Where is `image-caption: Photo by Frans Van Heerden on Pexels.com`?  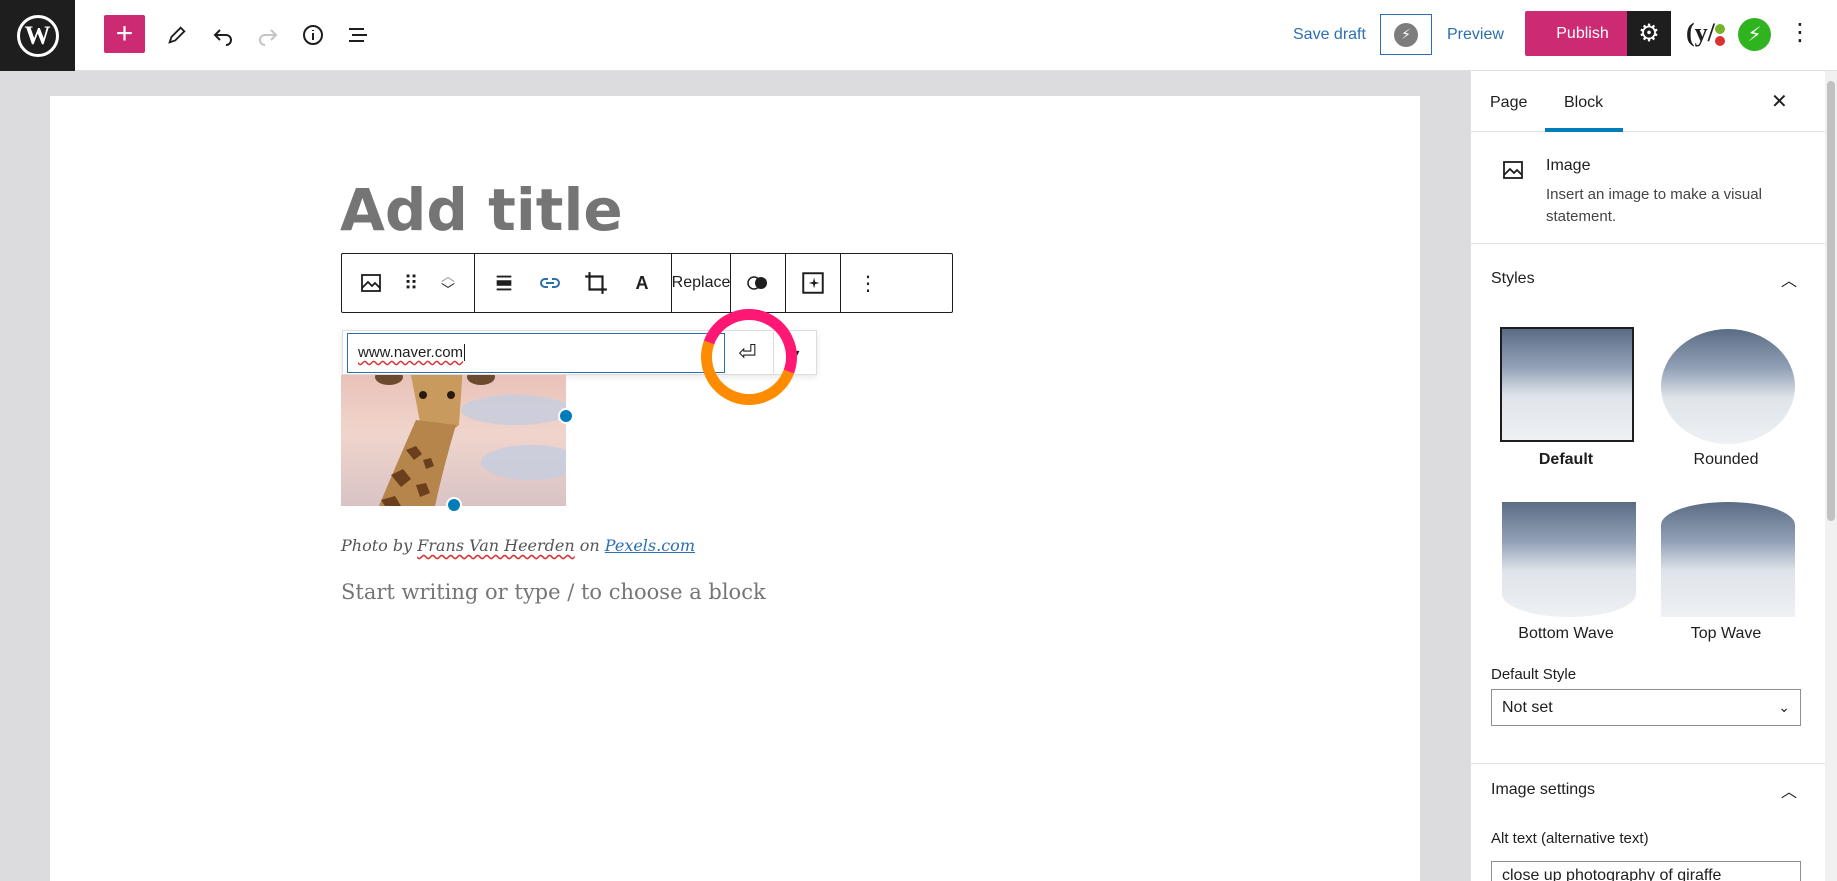
image-caption: Photo by Frans Van Heerden on Pexels.com is located at coordinates (518, 545).